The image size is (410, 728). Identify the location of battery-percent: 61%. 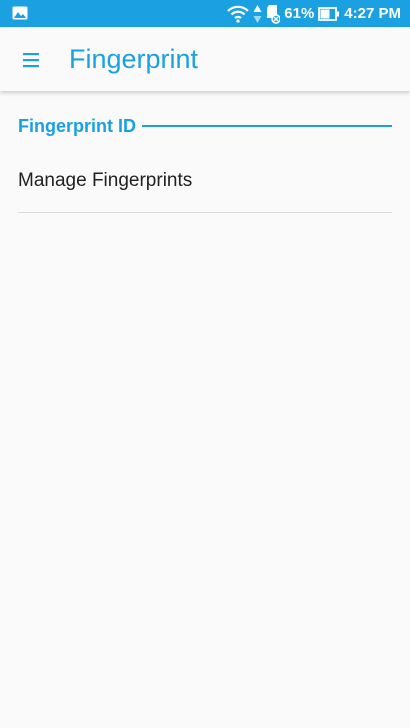
(299, 13).